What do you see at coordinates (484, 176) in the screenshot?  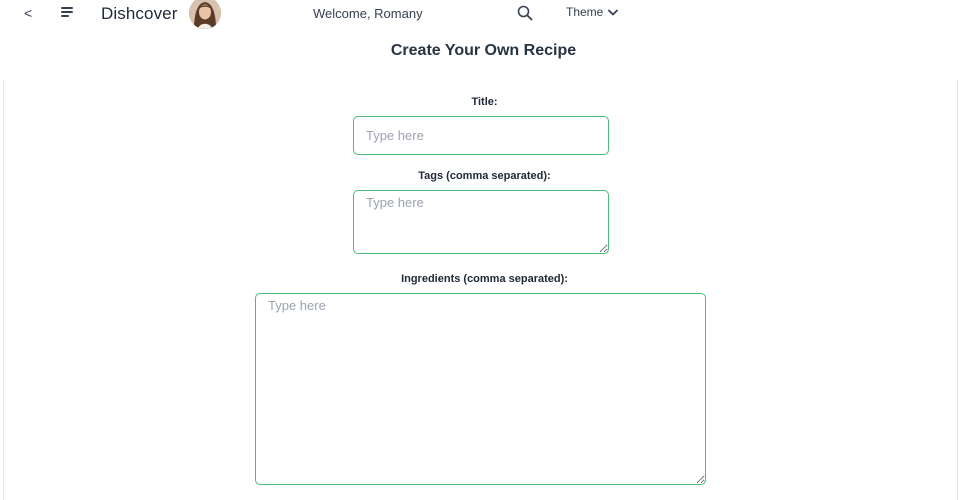 I see `tags-label: Tags (comma separated):` at bounding box center [484, 176].